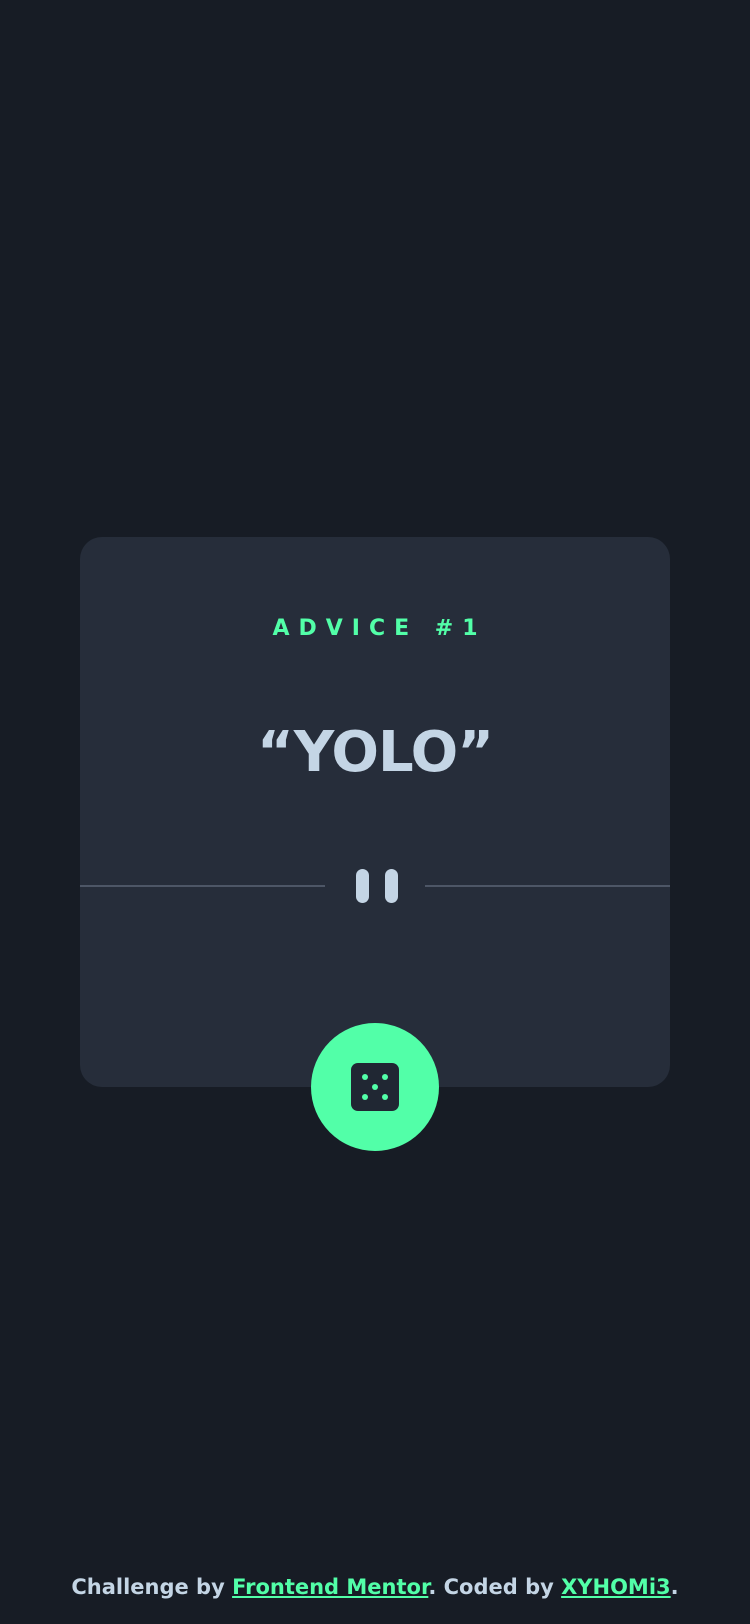 The width and height of the screenshot is (750, 1624). I want to click on pause-icon, so click(377, 886).